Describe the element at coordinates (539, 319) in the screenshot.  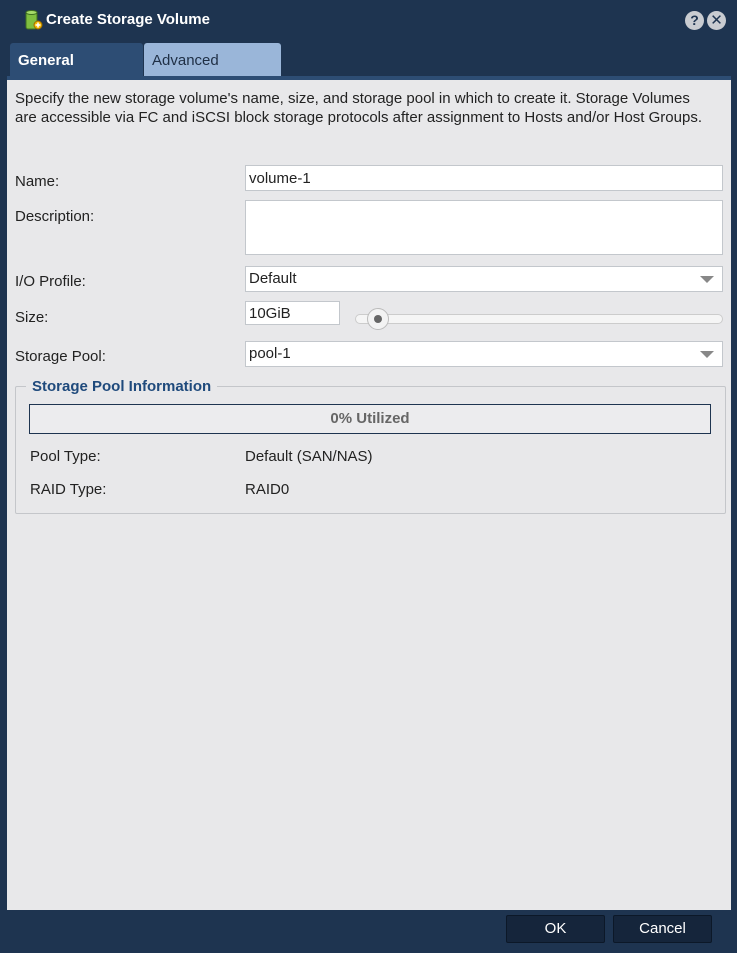
I see `size-slider-track` at that location.